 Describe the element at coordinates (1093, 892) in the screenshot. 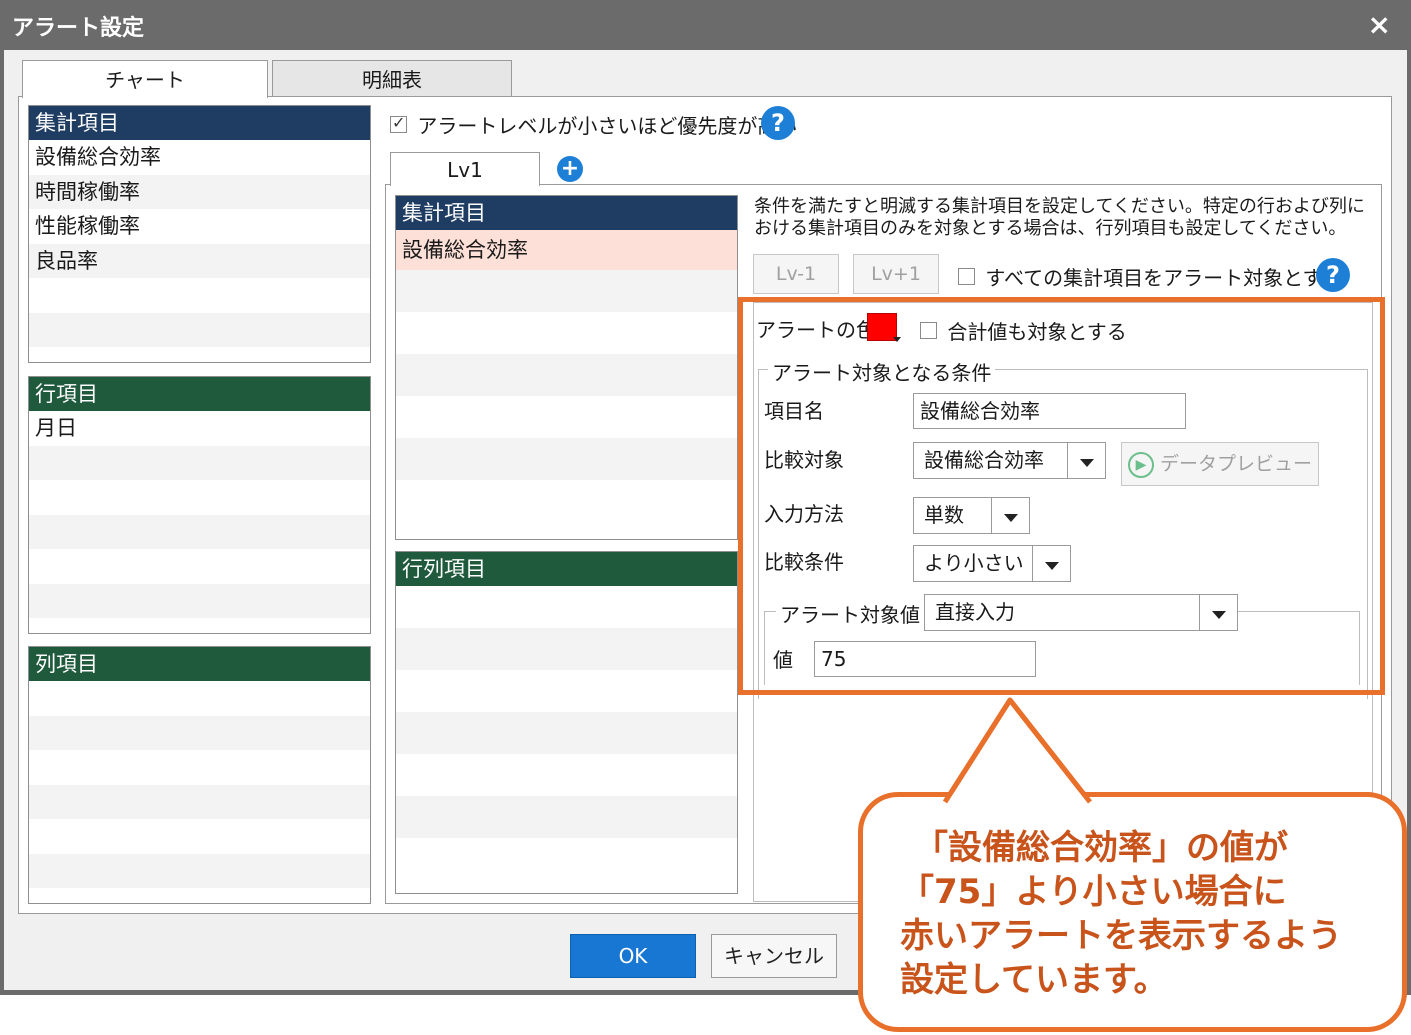

I see `callout-line-2: 「75」より小さい場合に` at that location.